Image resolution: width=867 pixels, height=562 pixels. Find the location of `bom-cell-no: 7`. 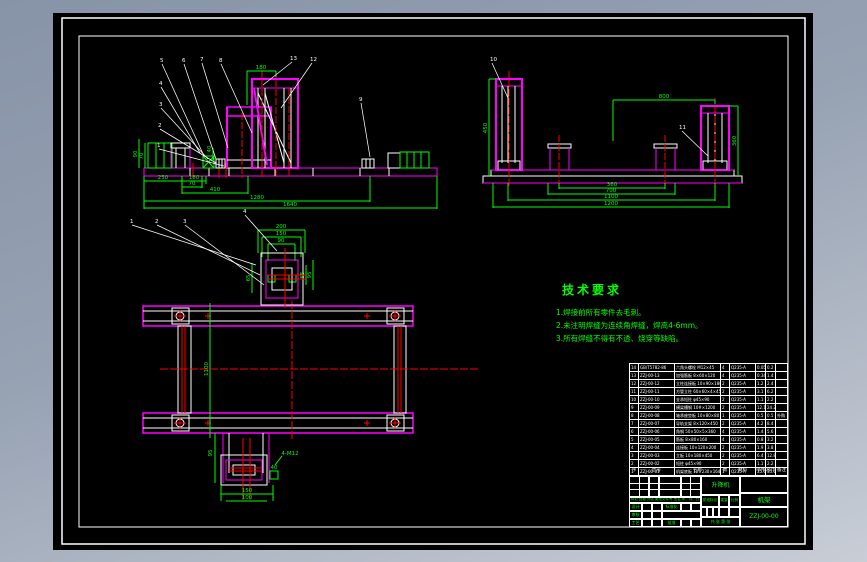

bom-cell-no: 7 is located at coordinates (634, 424).